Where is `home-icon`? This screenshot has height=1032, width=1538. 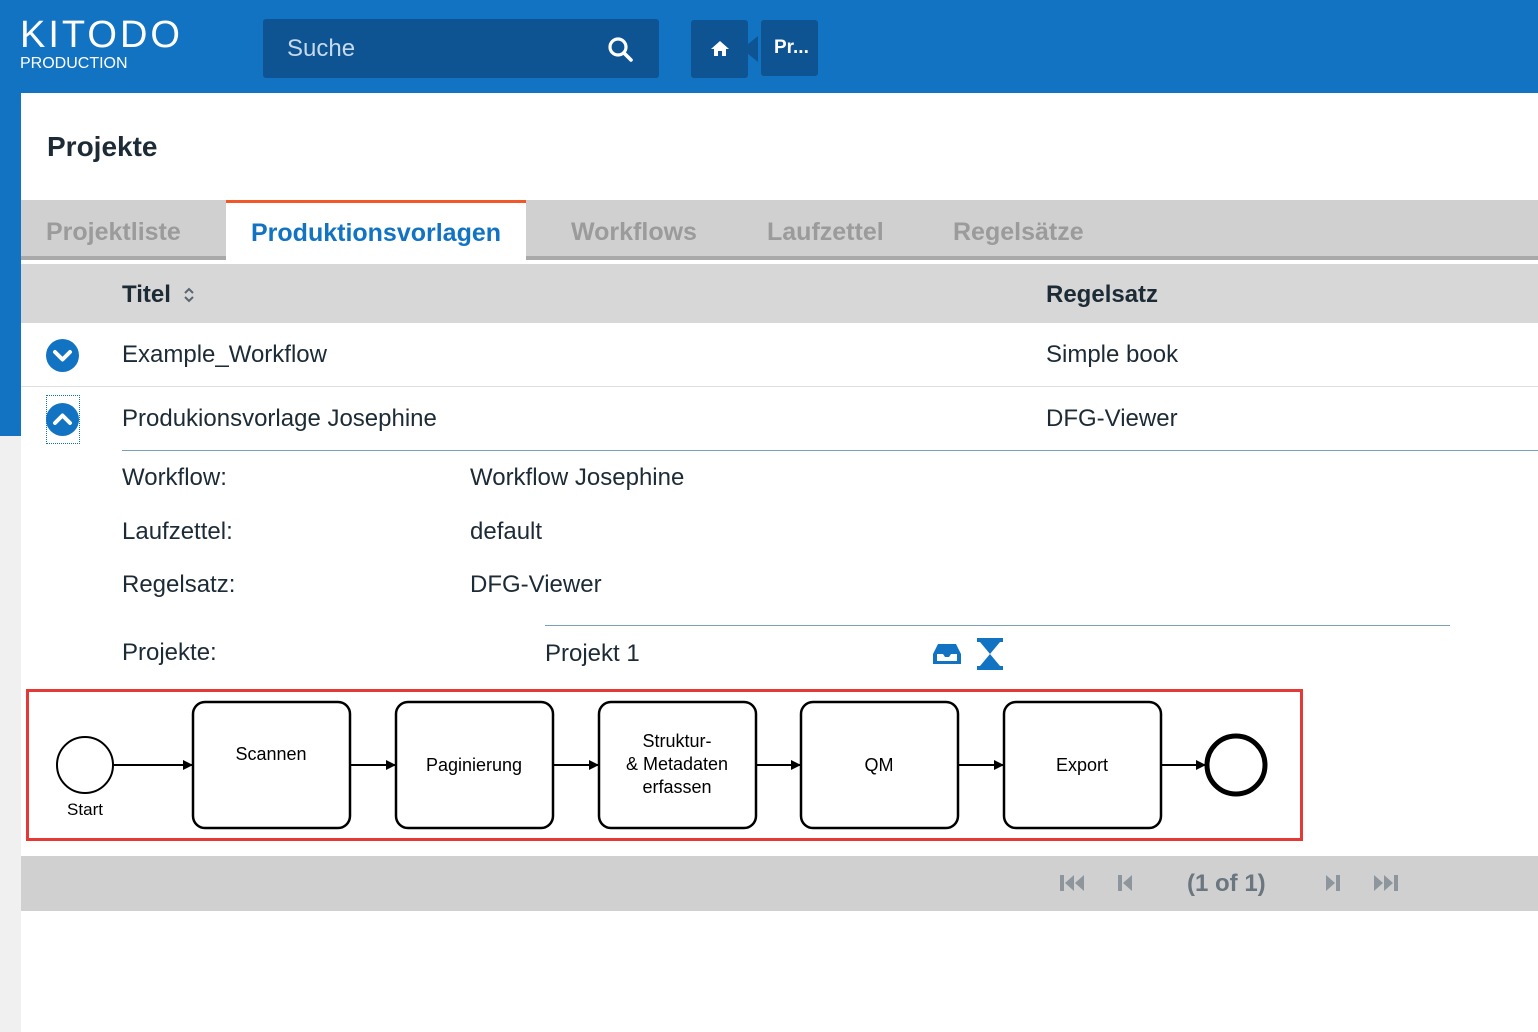
home-icon is located at coordinates (720, 48).